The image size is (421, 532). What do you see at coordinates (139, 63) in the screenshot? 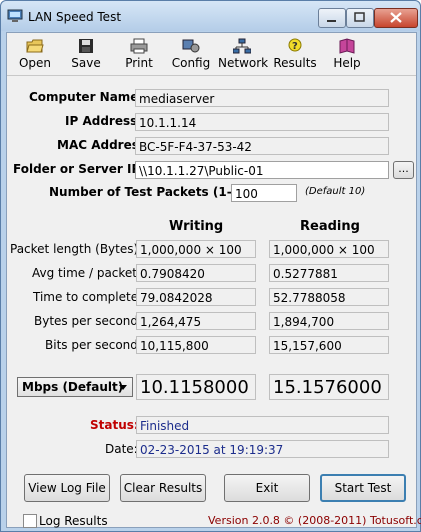
I see `toolbar-print-label: Print` at bounding box center [139, 63].